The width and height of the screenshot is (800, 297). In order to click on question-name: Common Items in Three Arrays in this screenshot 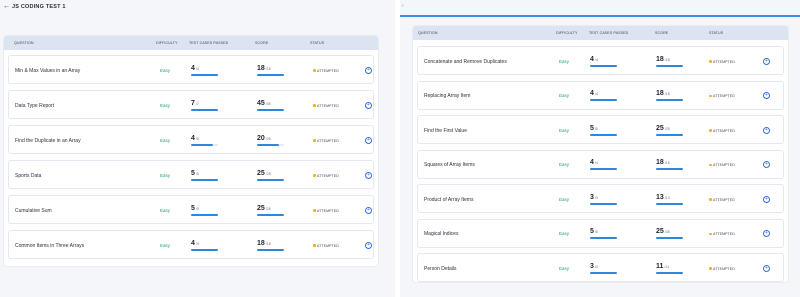, I will do `click(49, 246)`.